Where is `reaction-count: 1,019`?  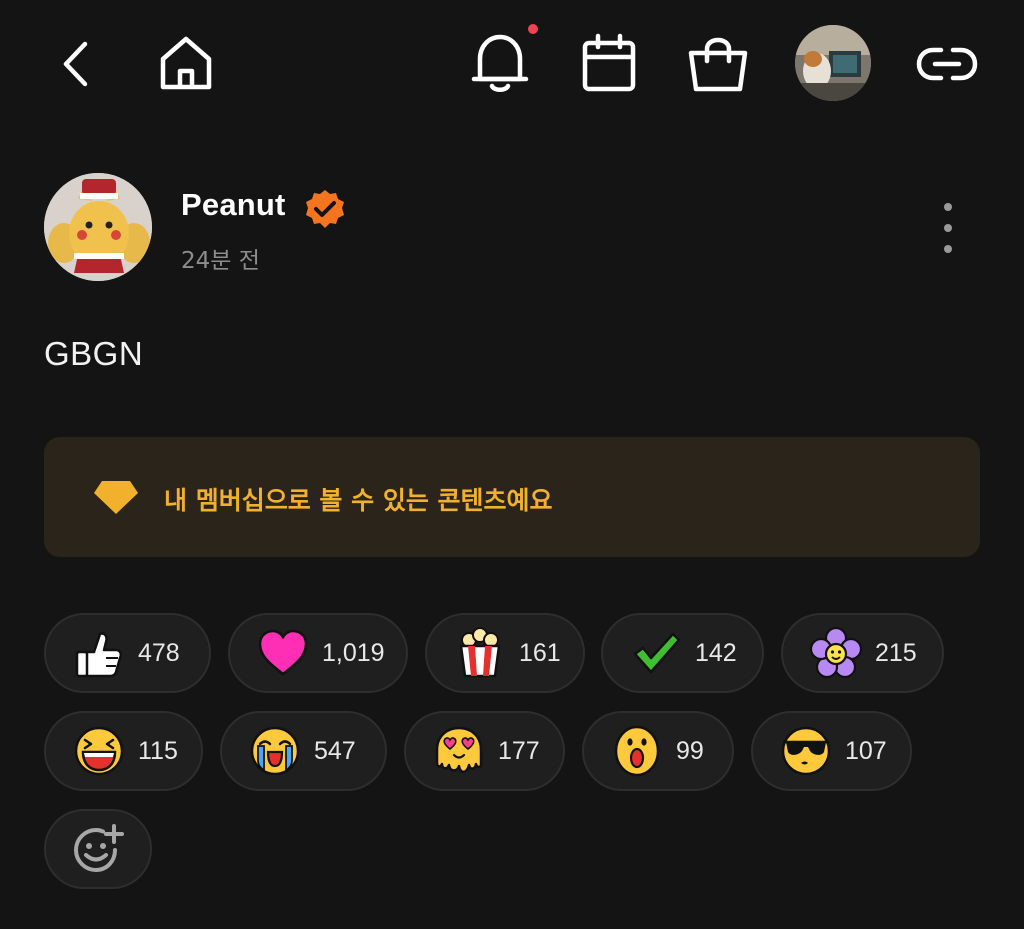 reaction-count: 1,019 is located at coordinates (353, 652).